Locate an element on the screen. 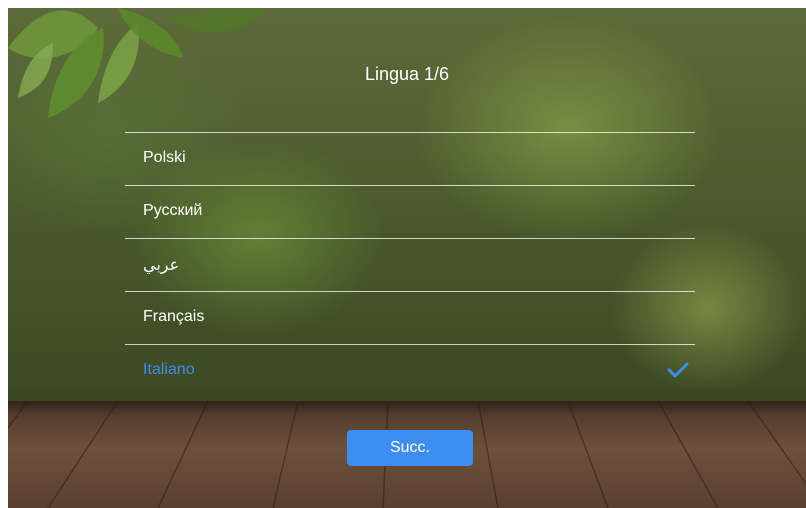 The width and height of the screenshot is (806, 508). language-item-label: Русский is located at coordinates (173, 210).